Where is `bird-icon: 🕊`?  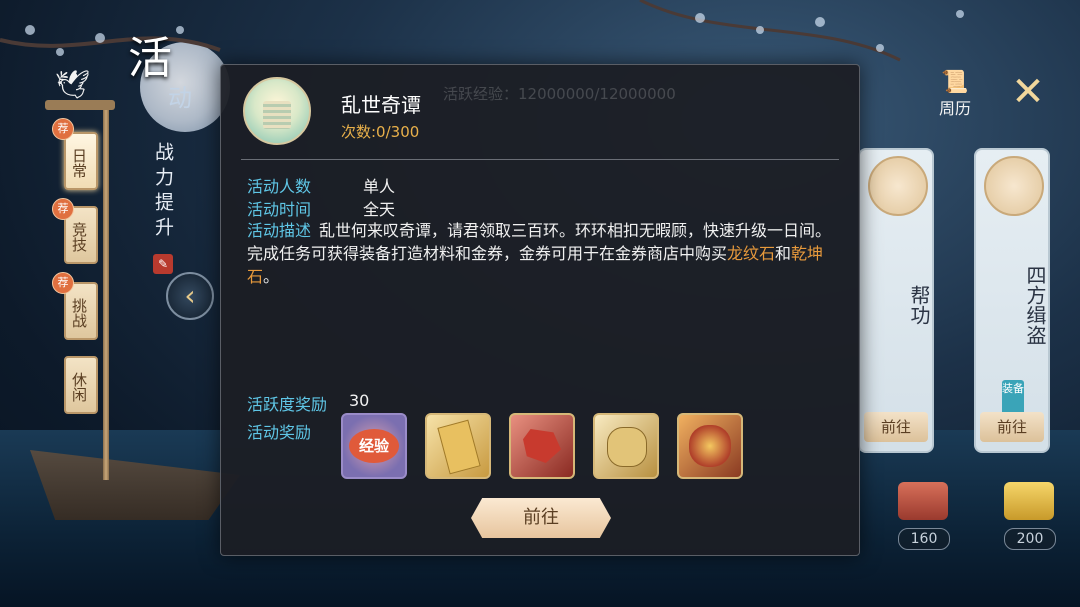 bird-icon: 🕊 is located at coordinates (73, 84).